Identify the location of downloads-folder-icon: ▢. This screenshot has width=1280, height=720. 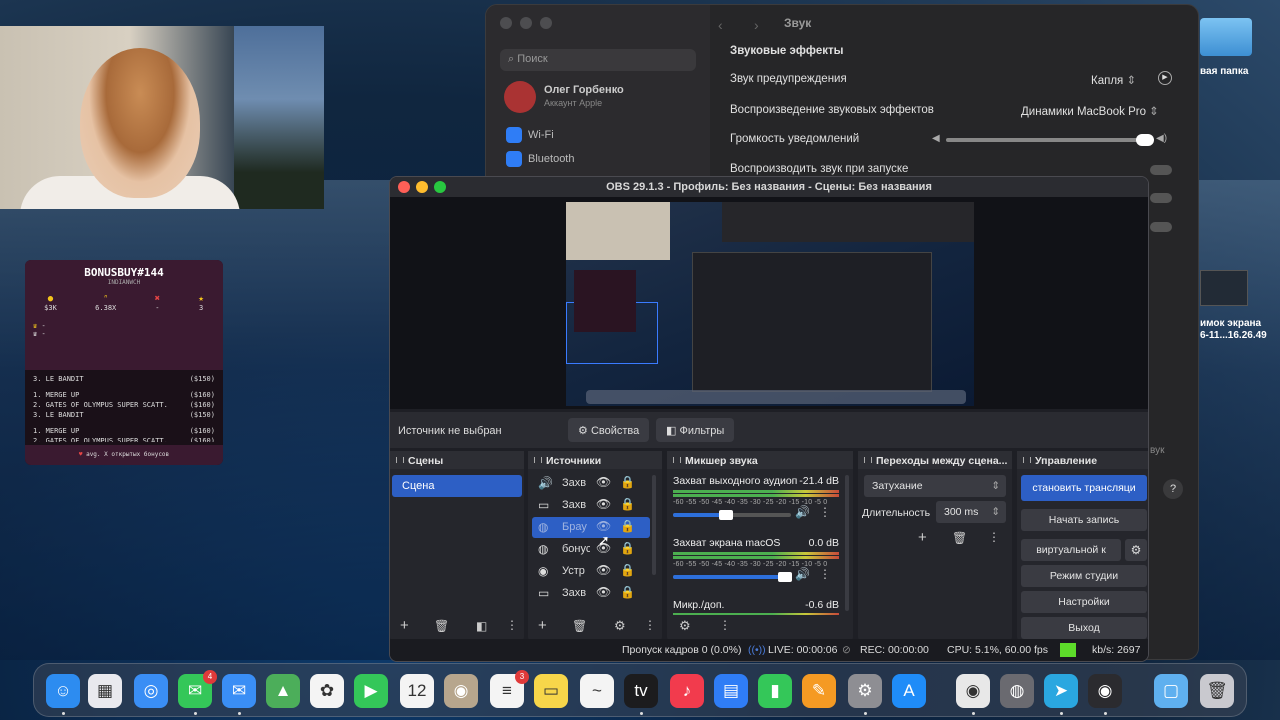
(1171, 691).